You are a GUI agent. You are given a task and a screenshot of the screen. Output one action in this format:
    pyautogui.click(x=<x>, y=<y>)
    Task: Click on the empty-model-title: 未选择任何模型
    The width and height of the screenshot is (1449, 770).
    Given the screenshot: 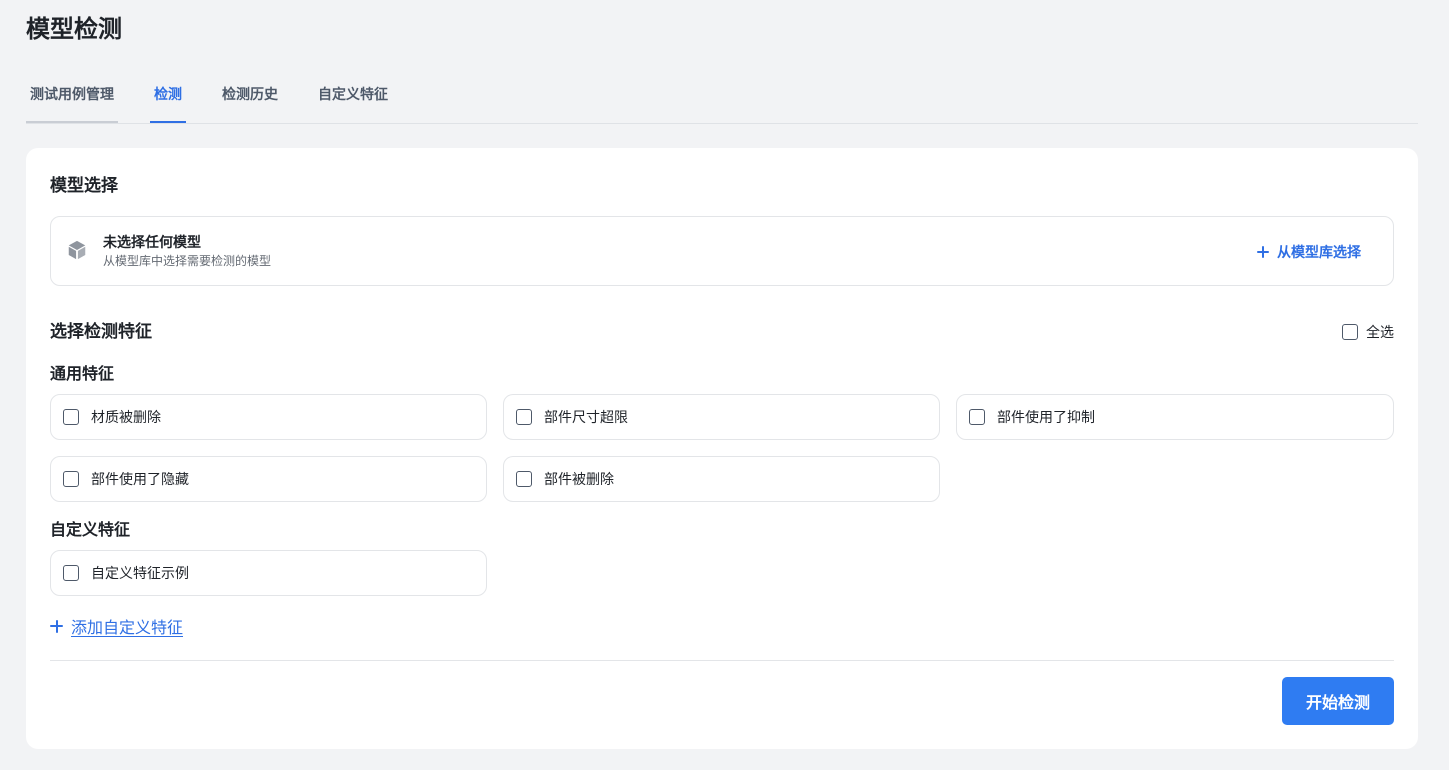 What is the action you would take?
    pyautogui.click(x=152, y=243)
    